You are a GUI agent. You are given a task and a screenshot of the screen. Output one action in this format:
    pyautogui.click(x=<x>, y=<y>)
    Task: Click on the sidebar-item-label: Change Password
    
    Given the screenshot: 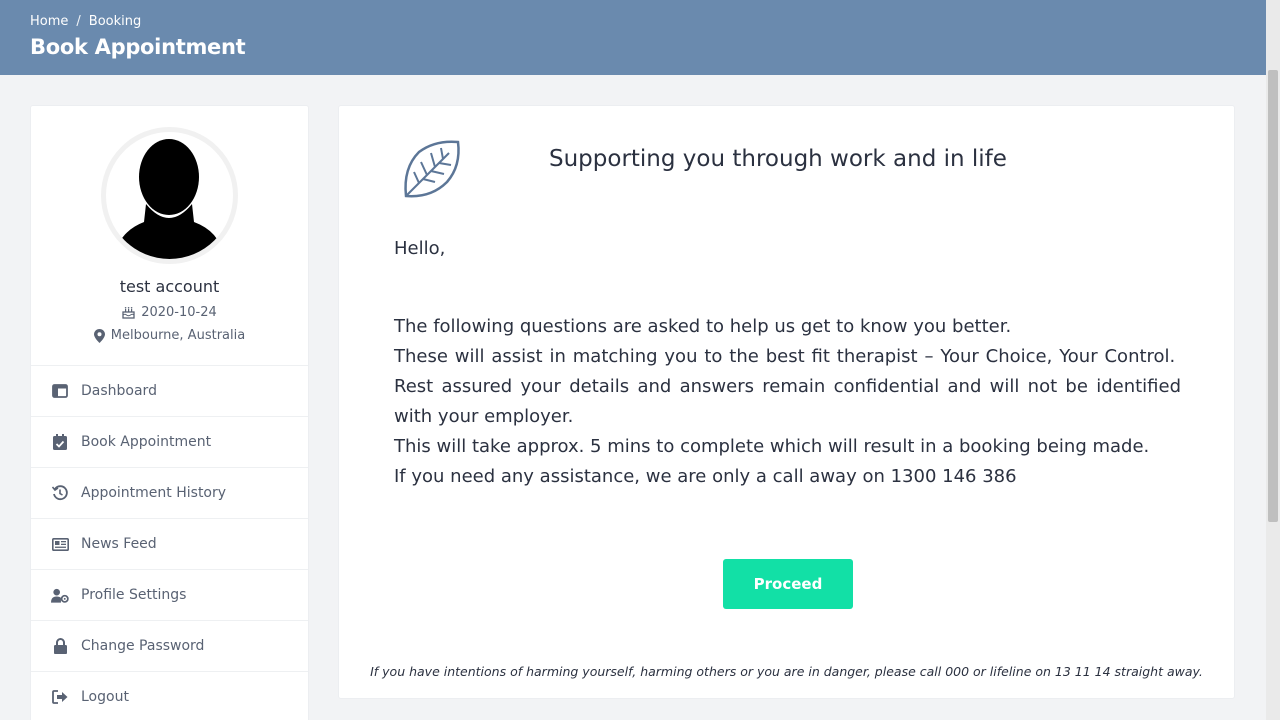 What is the action you would take?
    pyautogui.click(x=143, y=646)
    